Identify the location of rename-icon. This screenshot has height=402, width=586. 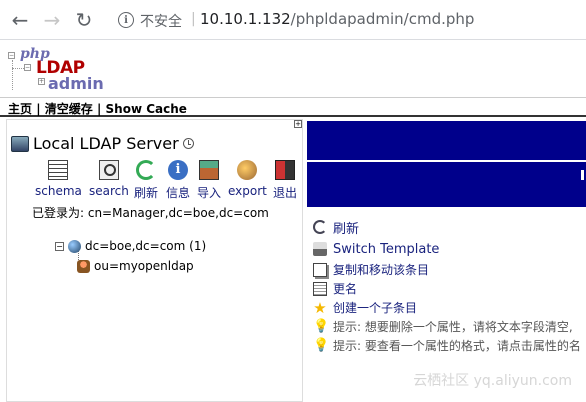
(320, 288).